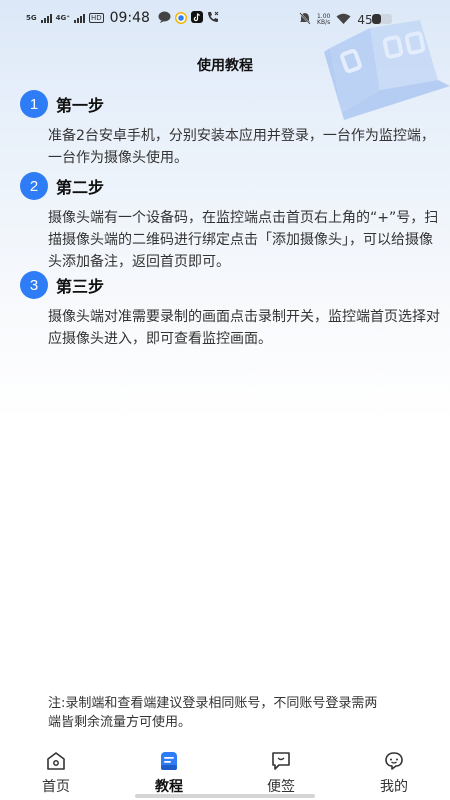 This screenshot has height=800, width=450. Describe the element at coordinates (241, 147) in the screenshot. I see `step-description: 准备2台安卓手机，分别安装本应用并登录，一台作为监控端，一台作为摄像头使用。` at that location.